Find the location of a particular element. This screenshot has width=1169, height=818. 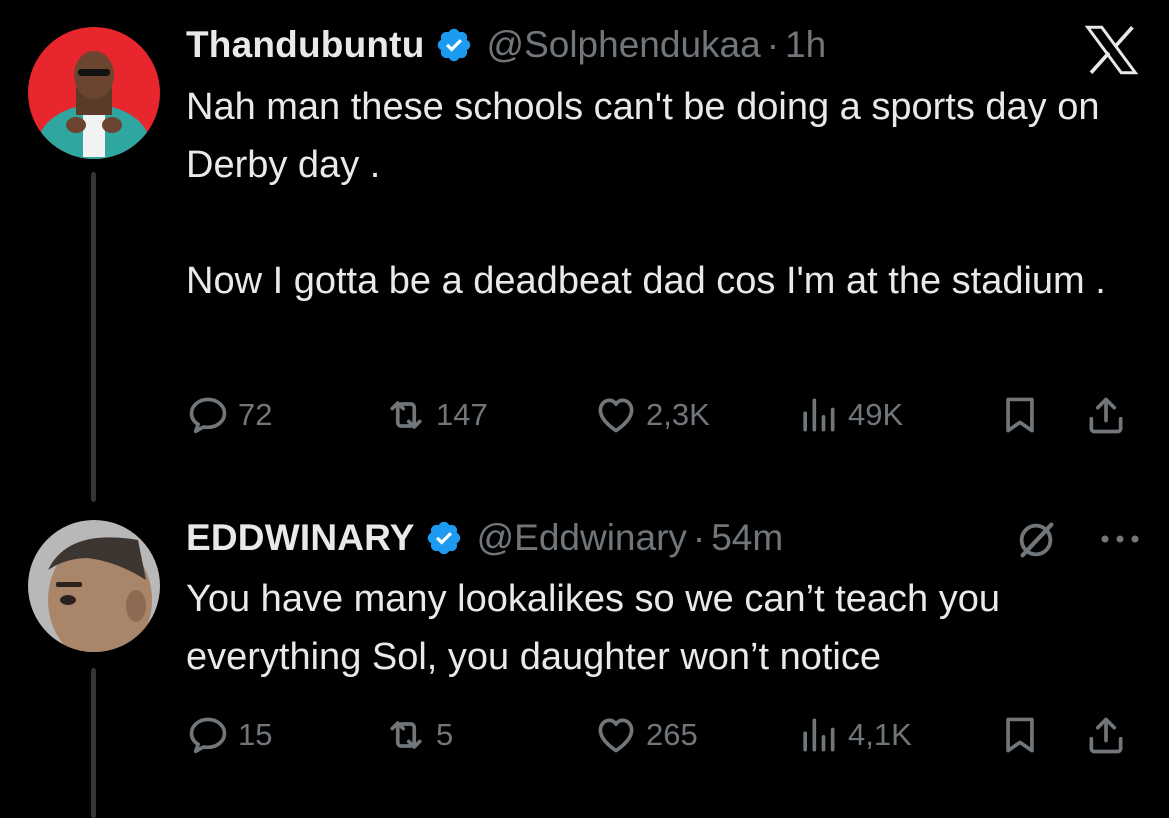

tweet-header: Thandubuntu @Solphendukaa · 1h is located at coordinates (506, 45).